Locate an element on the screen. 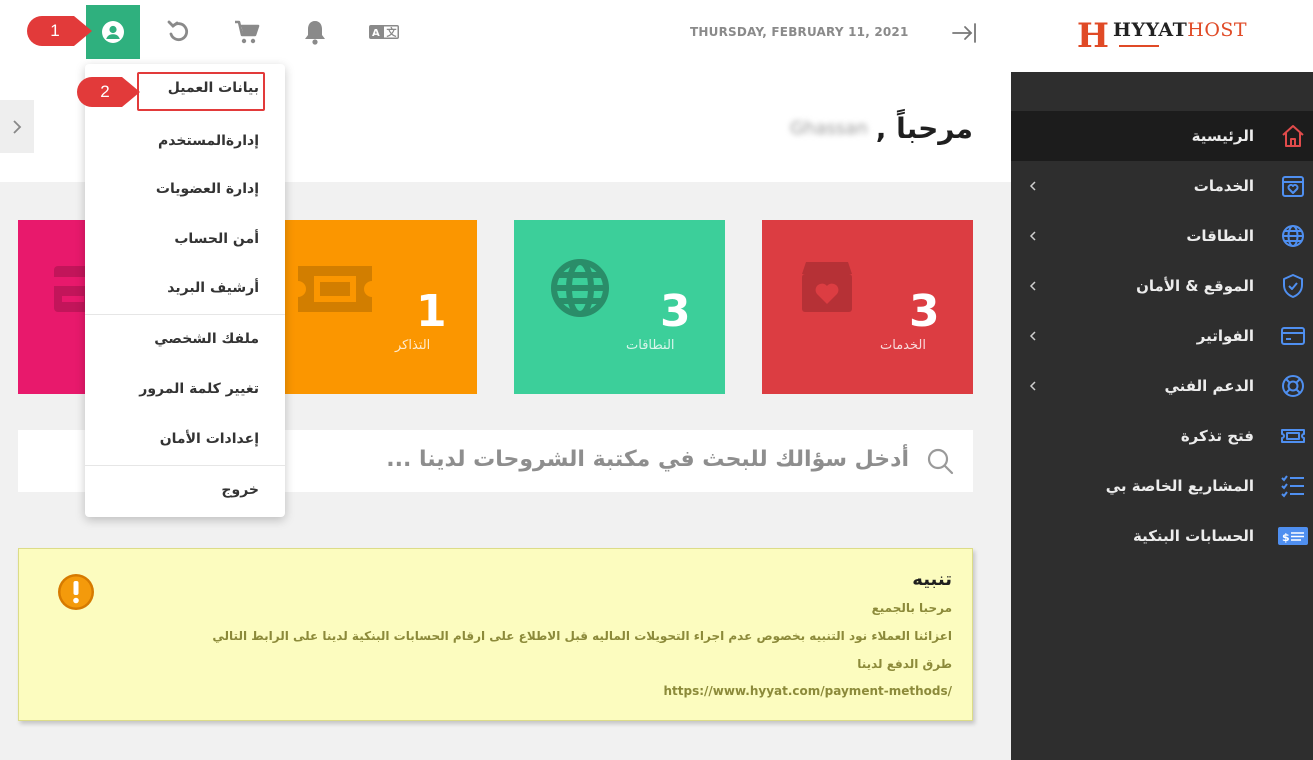  sidebar-item-bank-accounts: $ الحسابات البنكية is located at coordinates (1162, 536).